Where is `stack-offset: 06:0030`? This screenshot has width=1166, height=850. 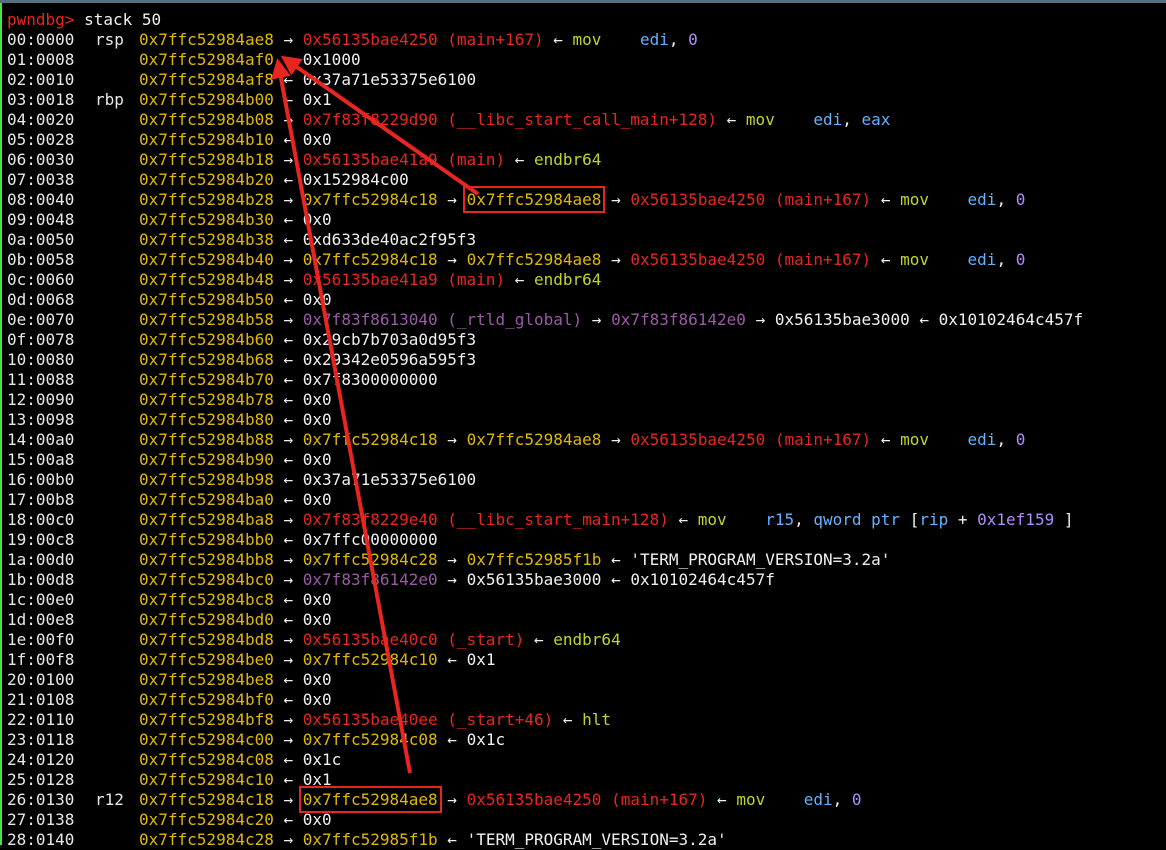 stack-offset: 06:0030 is located at coordinates (41, 159).